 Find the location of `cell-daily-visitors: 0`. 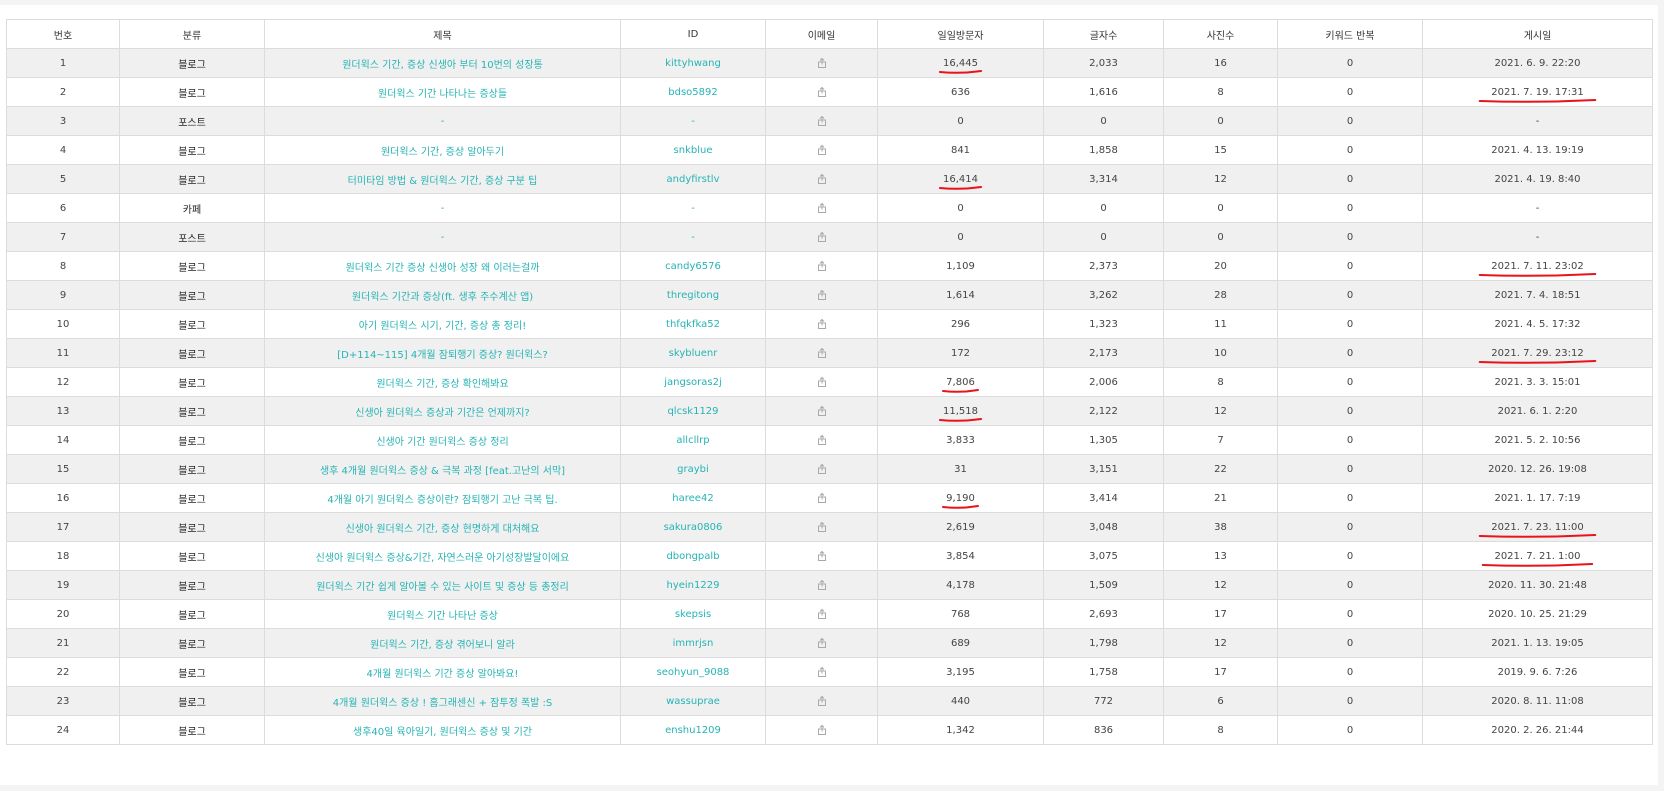

cell-daily-visitors: 0 is located at coordinates (960, 121).